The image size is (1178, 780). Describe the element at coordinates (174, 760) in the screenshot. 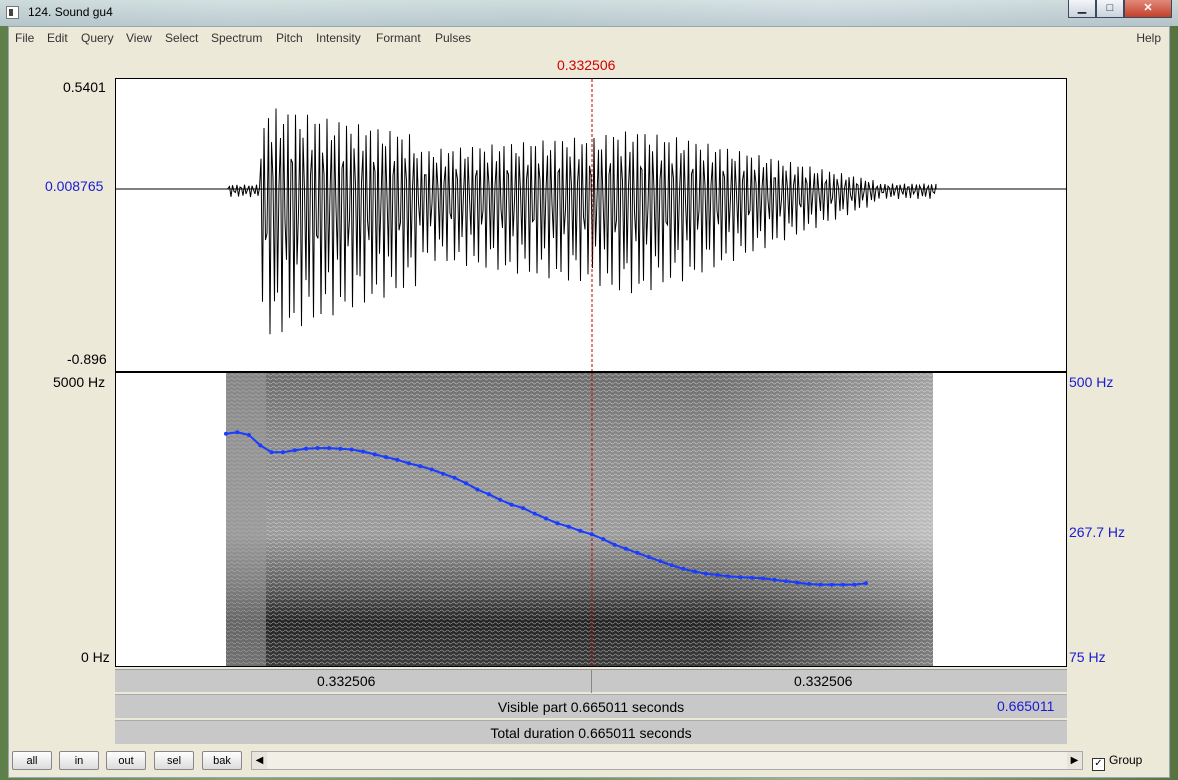

I see `zoom-selection-button: sel` at that location.